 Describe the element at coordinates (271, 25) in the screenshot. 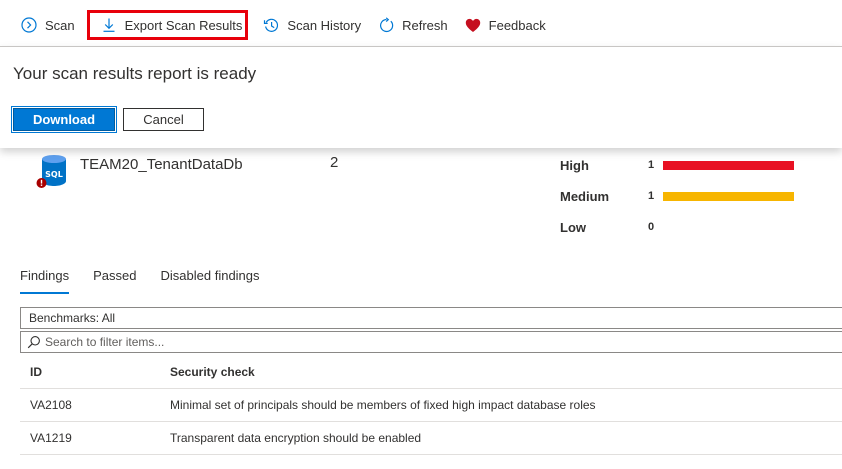

I see `history-icon` at that location.